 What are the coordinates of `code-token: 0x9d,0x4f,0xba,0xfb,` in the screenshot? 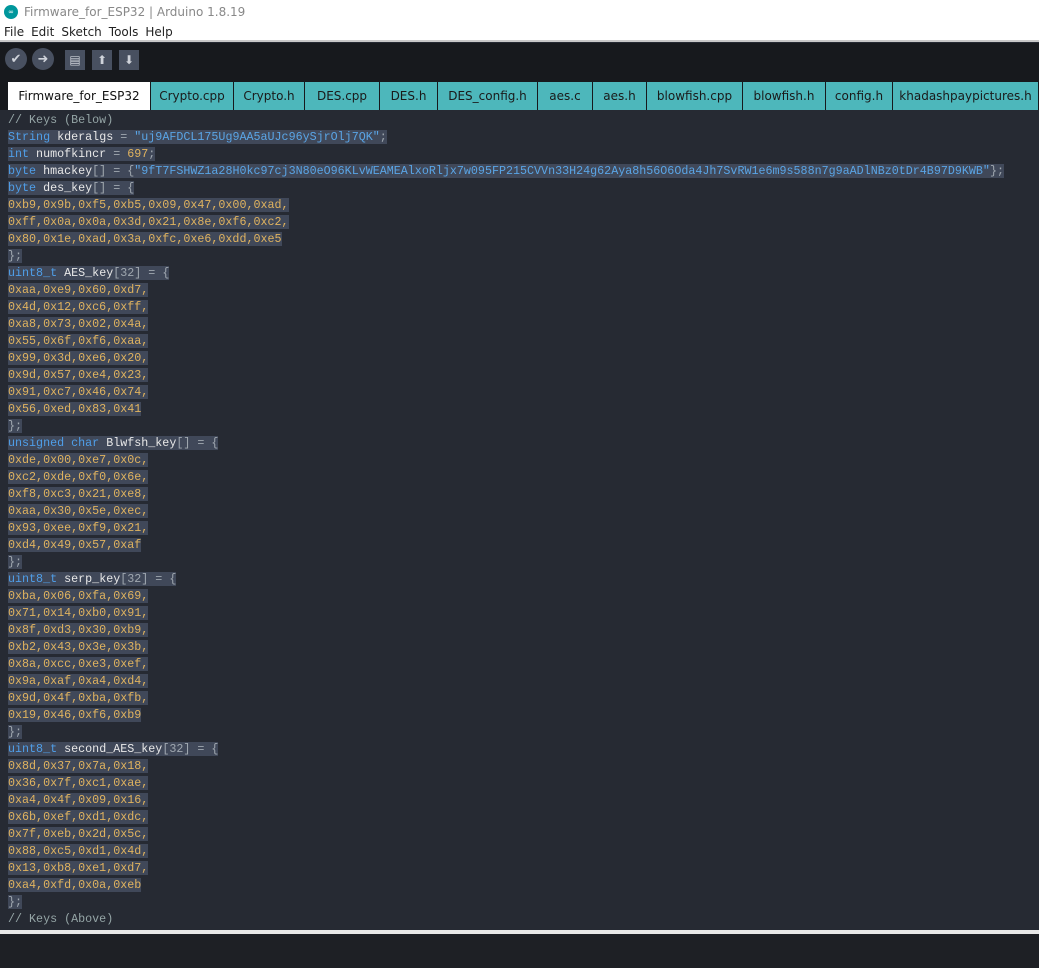 It's located at (78, 698).